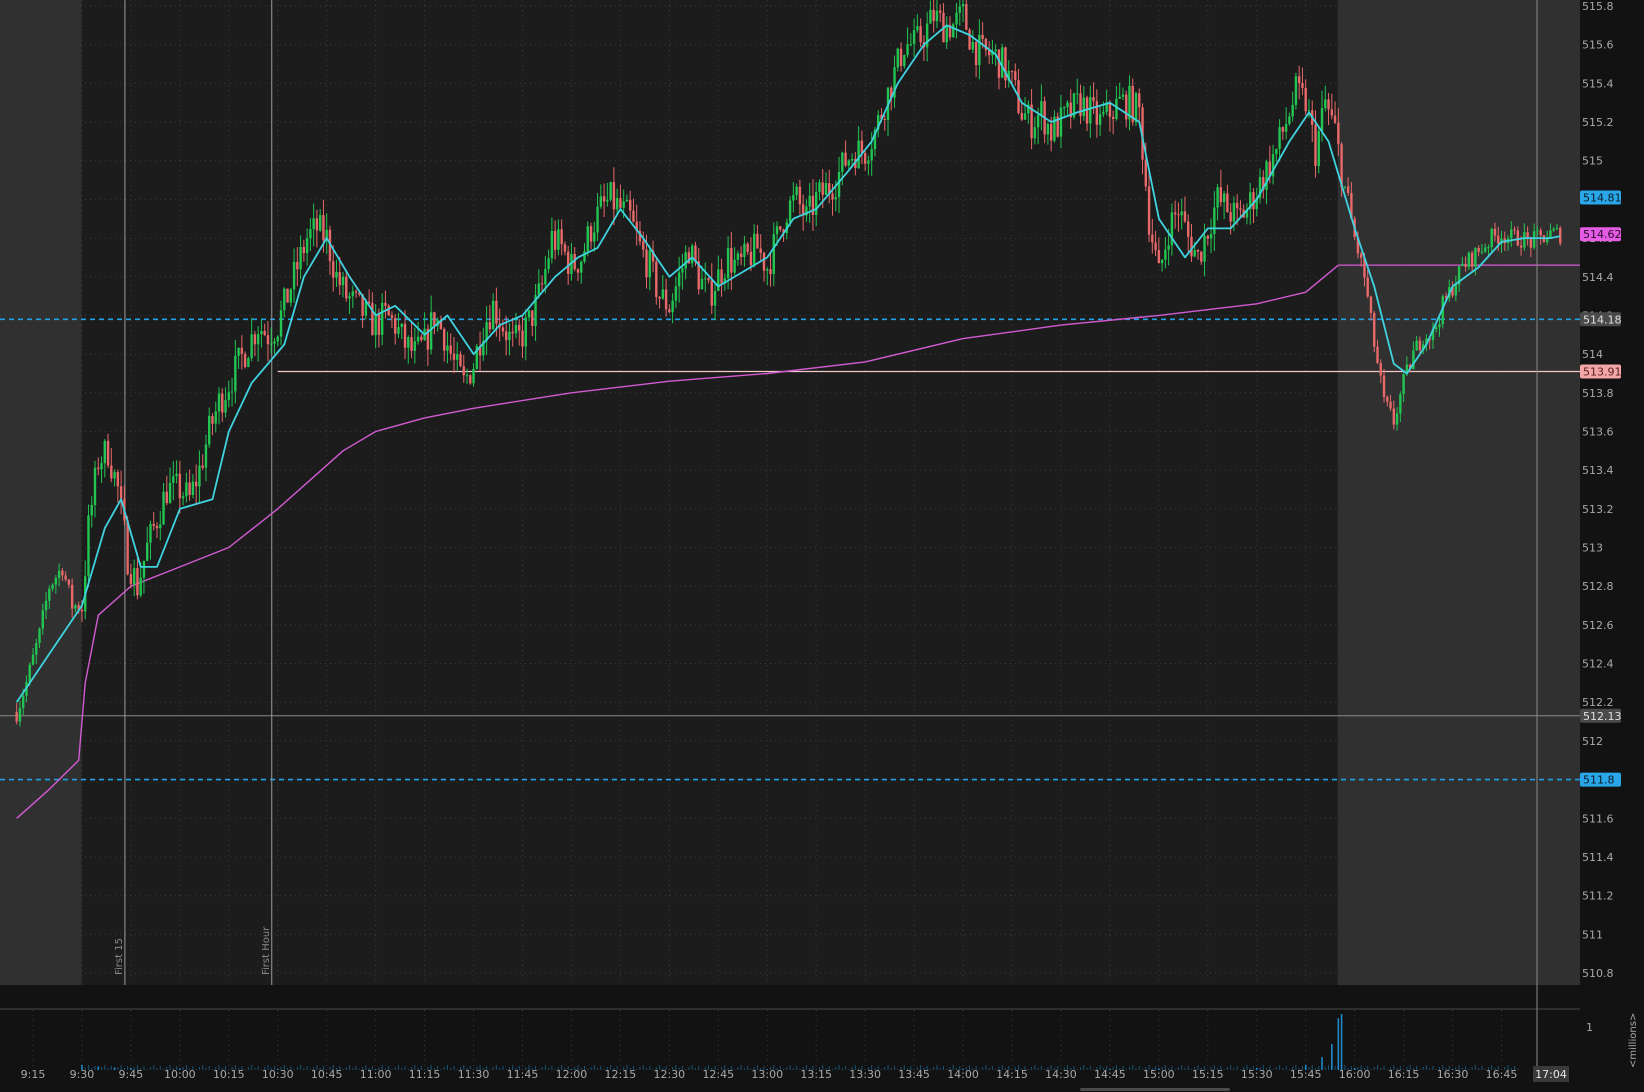  What do you see at coordinates (1208, 1074) in the screenshot?
I see `time-tick-label: 15:15` at bounding box center [1208, 1074].